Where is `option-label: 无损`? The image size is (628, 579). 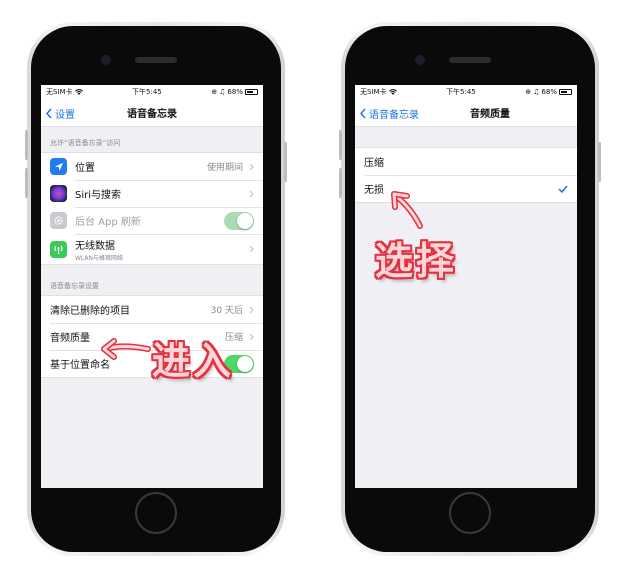
option-label: 无损 is located at coordinates (374, 190).